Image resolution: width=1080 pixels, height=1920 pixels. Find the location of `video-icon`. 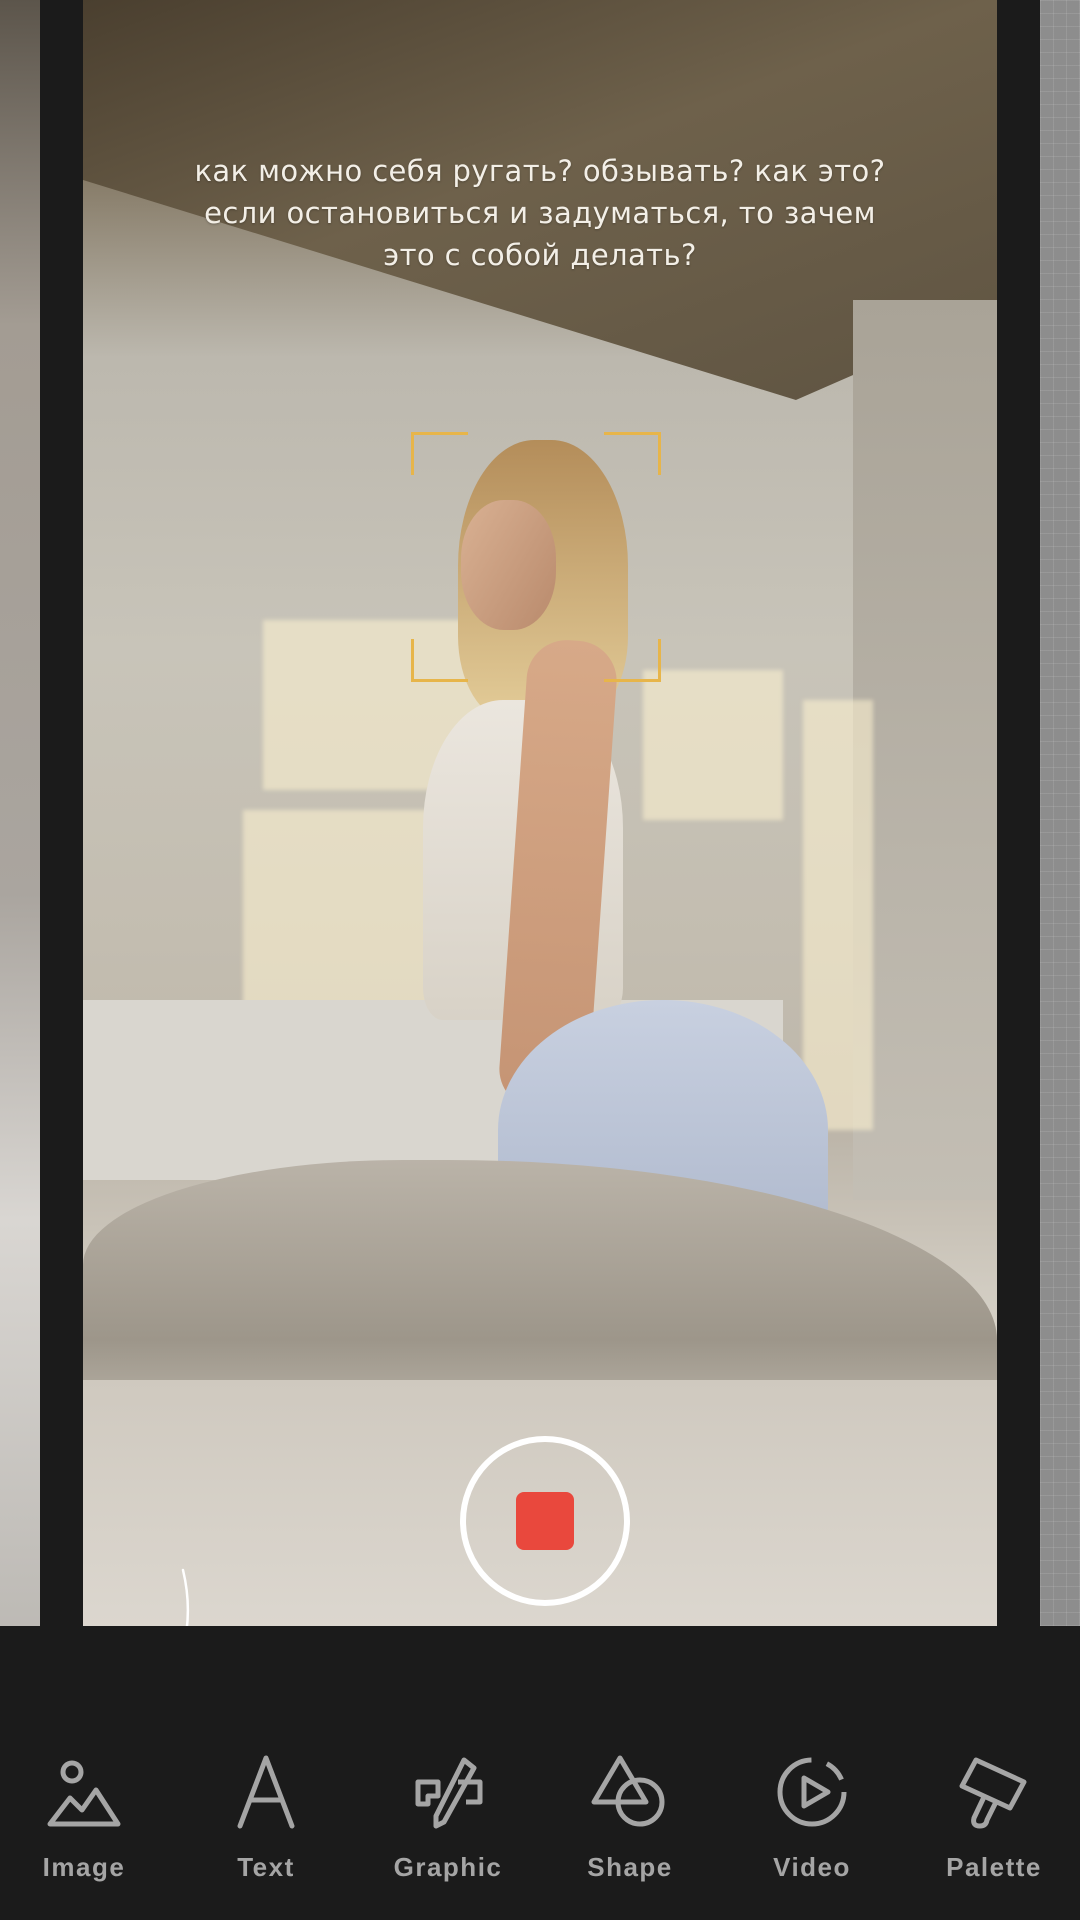

video-icon is located at coordinates (812, 1792).